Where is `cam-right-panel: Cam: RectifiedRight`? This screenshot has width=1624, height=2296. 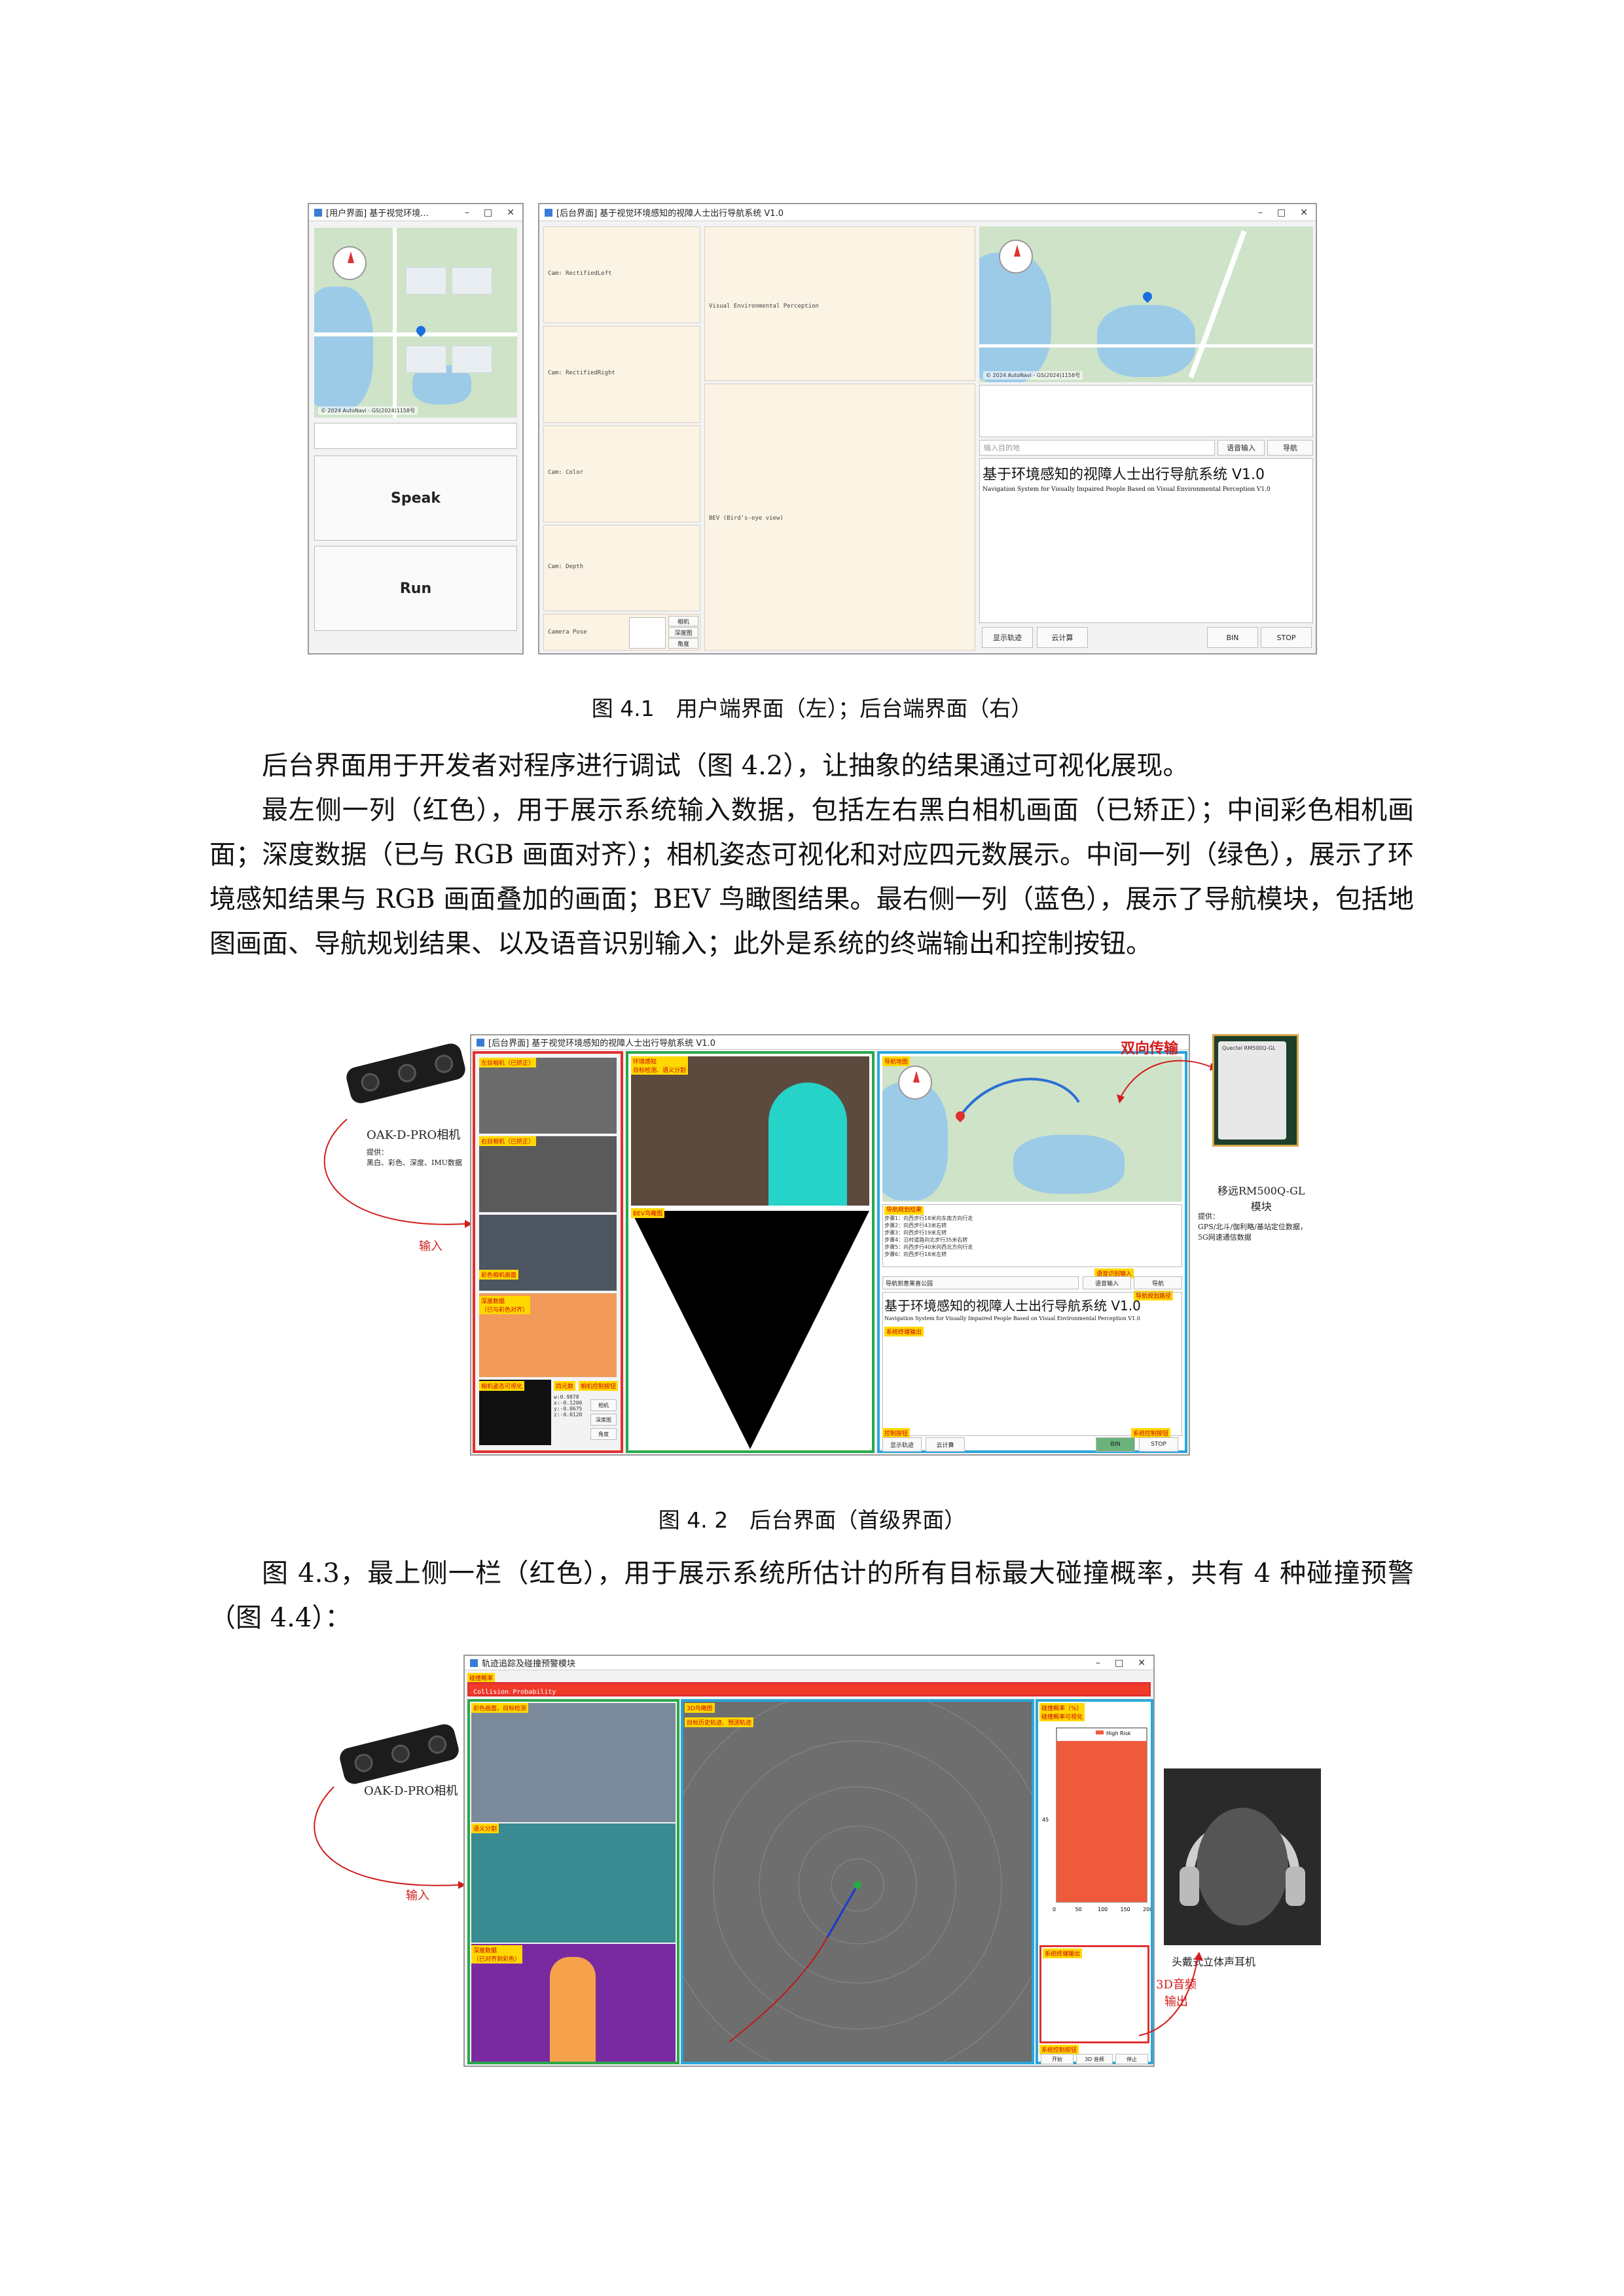
cam-right-panel: Cam: RectifiedRight is located at coordinates (621, 374).